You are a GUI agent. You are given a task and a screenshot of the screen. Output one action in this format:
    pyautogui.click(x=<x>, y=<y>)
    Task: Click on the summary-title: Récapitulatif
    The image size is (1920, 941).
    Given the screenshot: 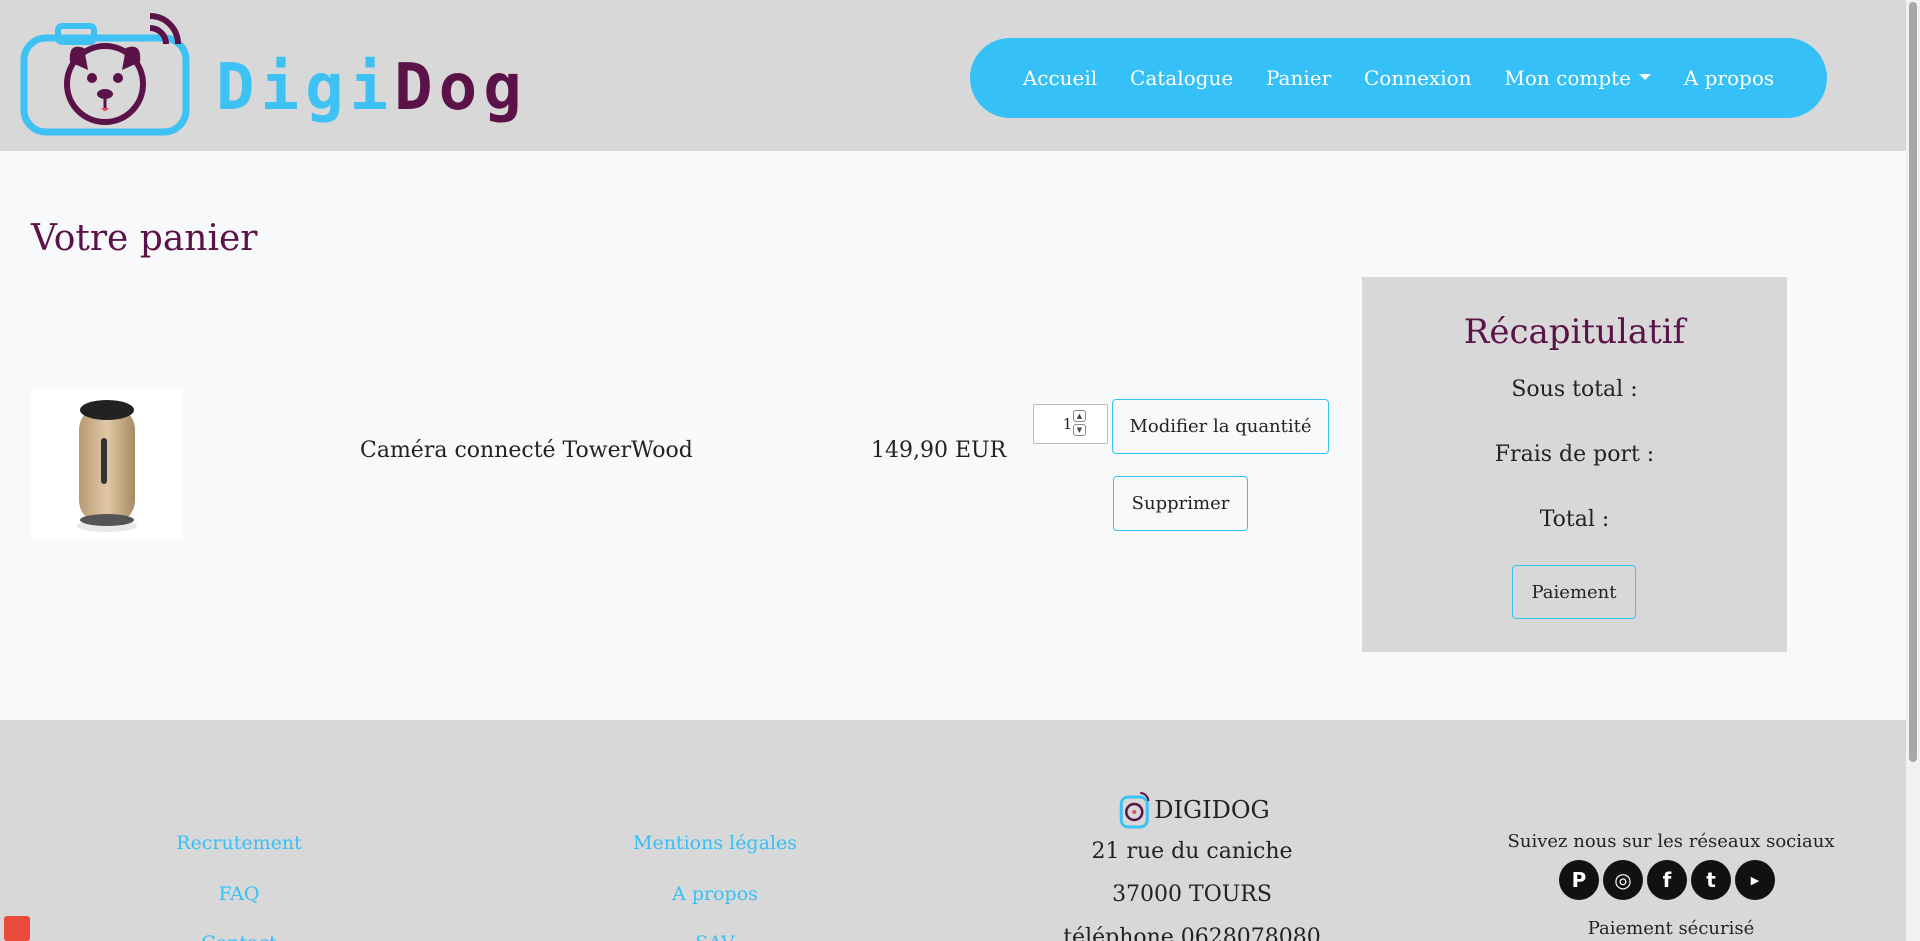 What is the action you would take?
    pyautogui.click(x=1574, y=332)
    